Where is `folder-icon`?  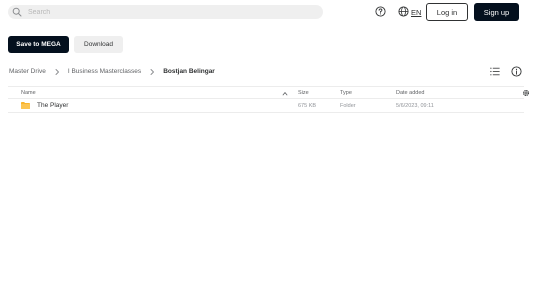 folder-icon is located at coordinates (25, 105).